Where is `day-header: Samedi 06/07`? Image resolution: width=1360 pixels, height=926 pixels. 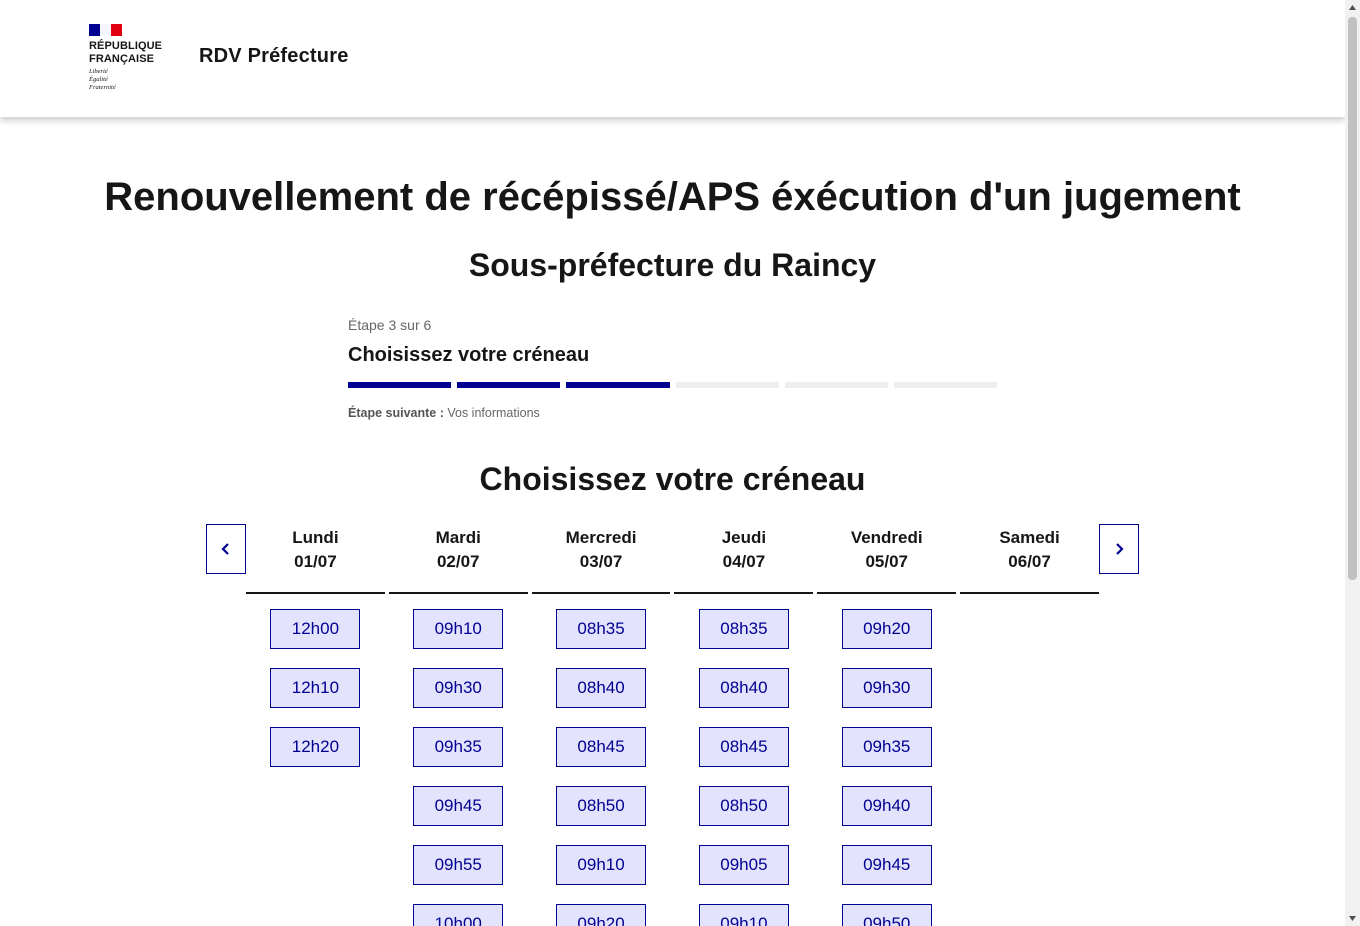
day-header: Samedi 06/07 is located at coordinates (1029, 559).